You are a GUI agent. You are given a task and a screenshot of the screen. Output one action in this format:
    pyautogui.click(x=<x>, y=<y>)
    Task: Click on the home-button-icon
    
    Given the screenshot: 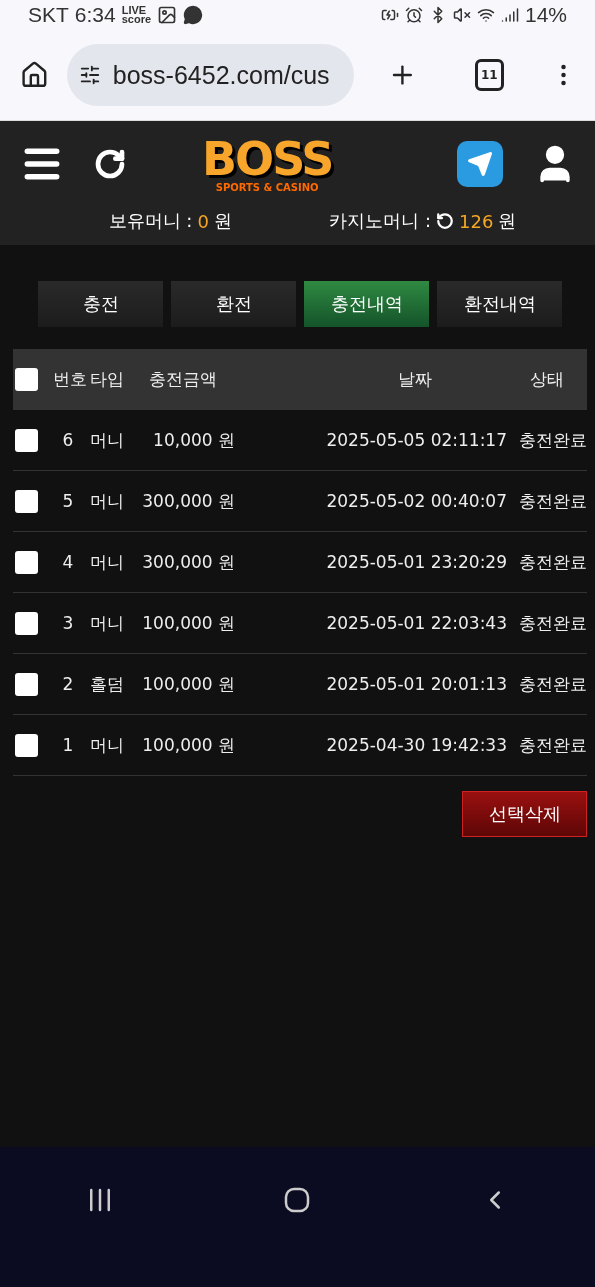 What is the action you would take?
    pyautogui.click(x=297, y=1199)
    